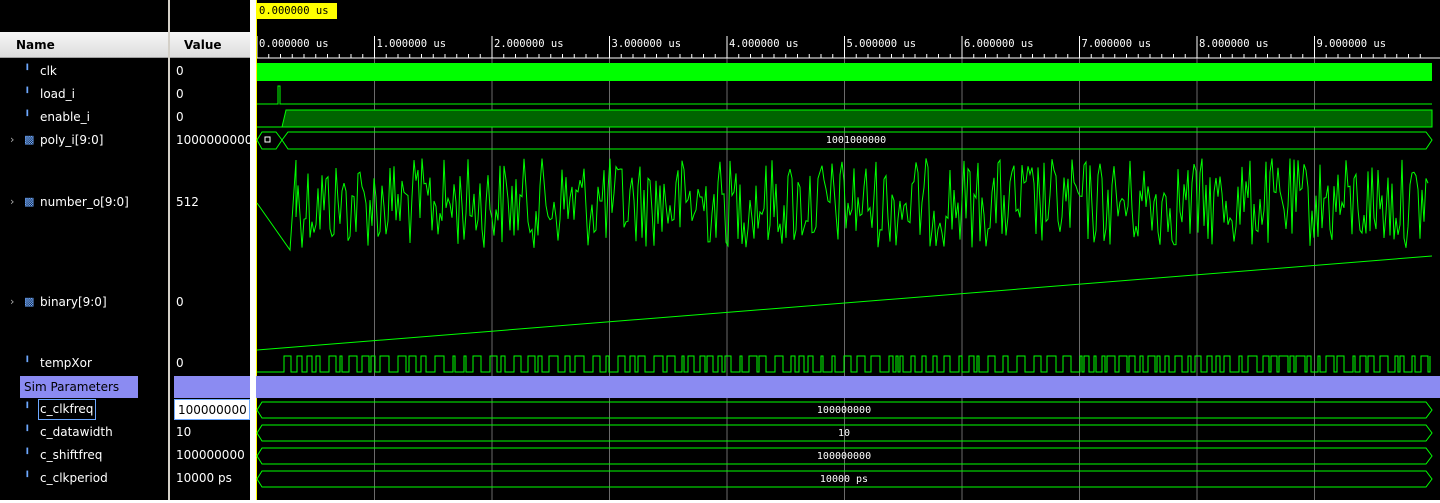 Image resolution: width=1440 pixels, height=503 pixels. Describe the element at coordinates (210, 45) in the screenshot. I see `value-column-header: Value` at that location.